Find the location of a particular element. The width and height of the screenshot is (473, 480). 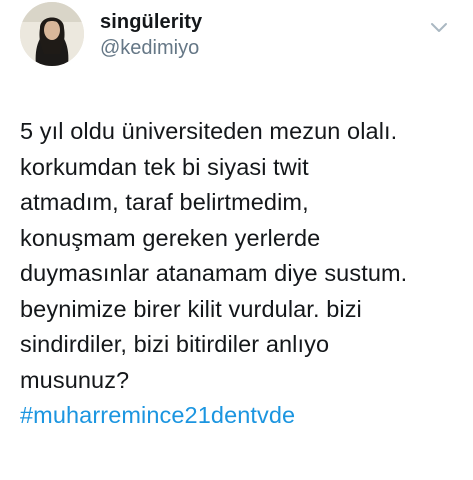

avatar is located at coordinates (52, 34).